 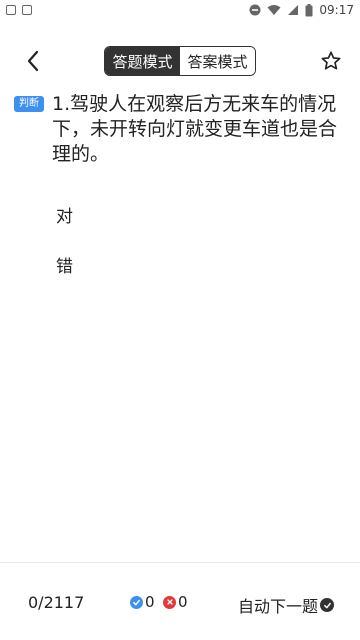 What do you see at coordinates (150, 602) in the screenshot?
I see `correct-count: 0` at bounding box center [150, 602].